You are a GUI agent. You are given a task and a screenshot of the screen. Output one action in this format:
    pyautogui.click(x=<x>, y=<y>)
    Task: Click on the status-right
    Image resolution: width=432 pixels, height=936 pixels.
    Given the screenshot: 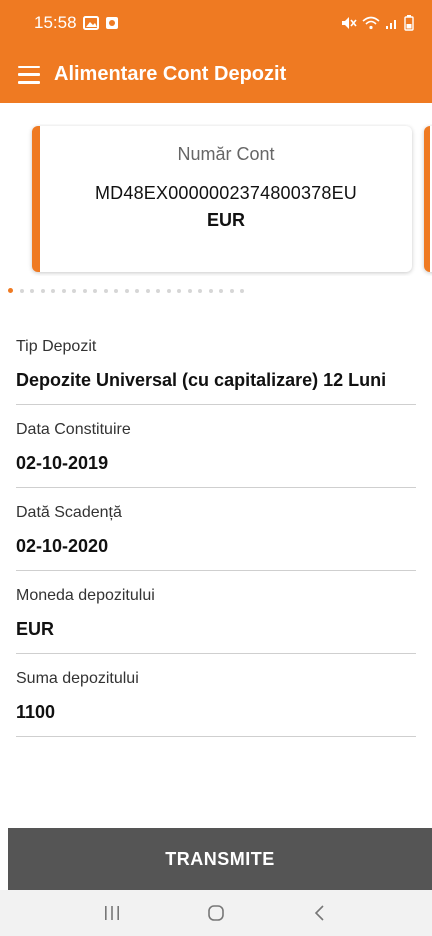 What is the action you would take?
    pyautogui.click(x=377, y=23)
    